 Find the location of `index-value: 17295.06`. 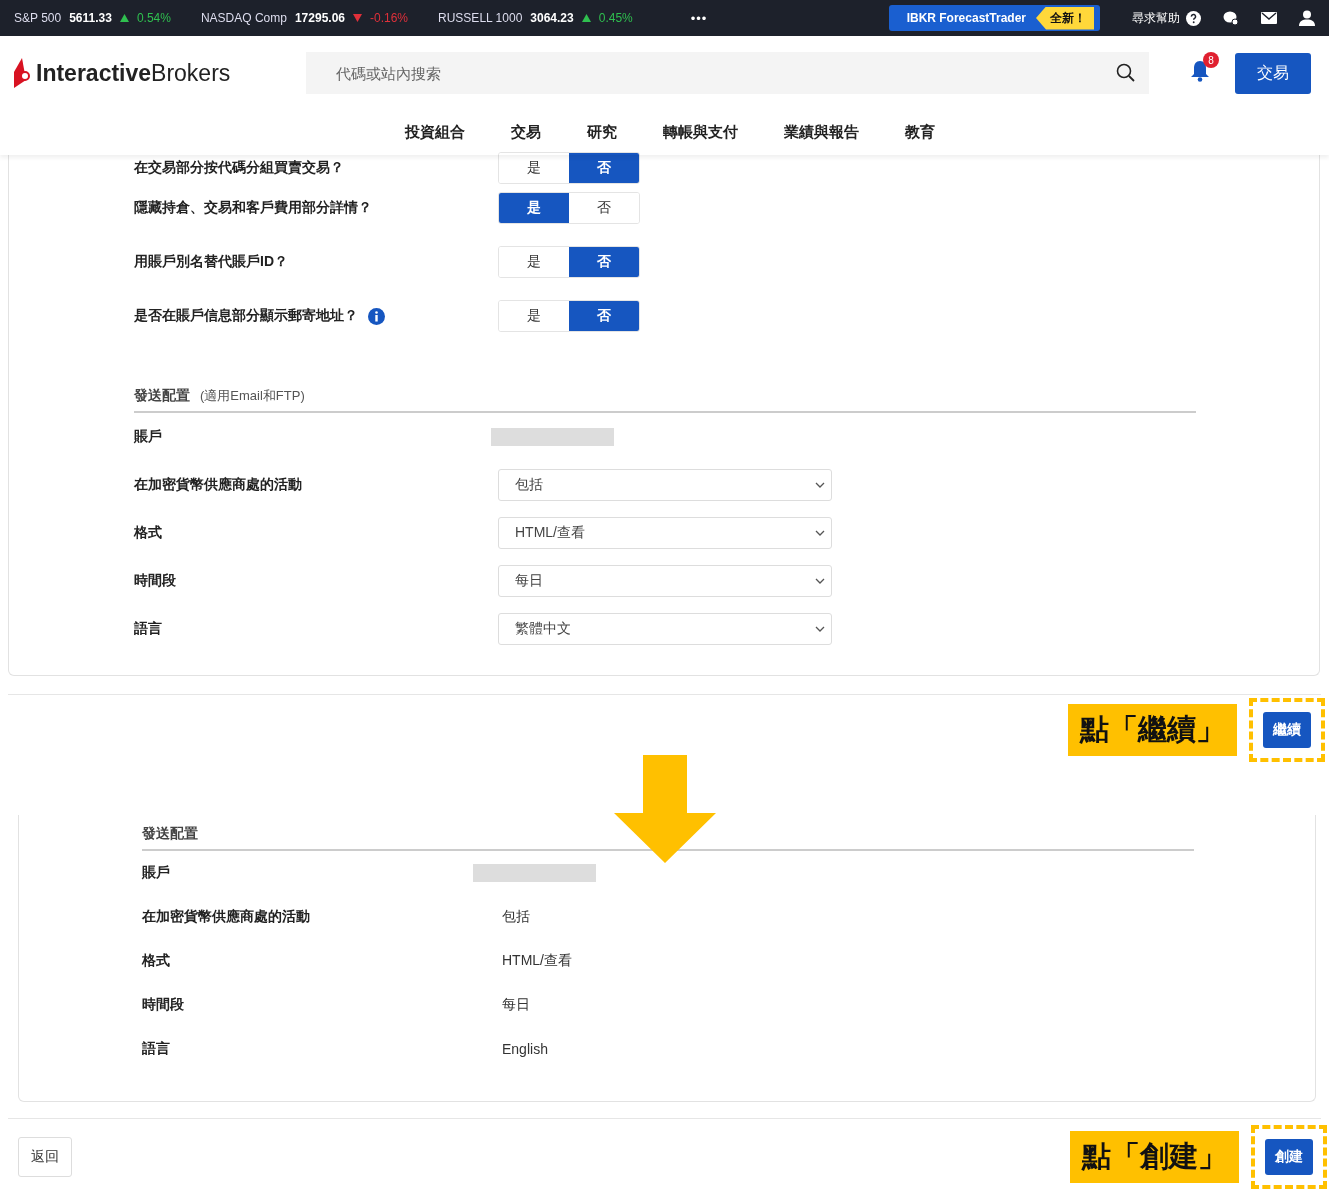

index-value: 17295.06 is located at coordinates (319, 18).